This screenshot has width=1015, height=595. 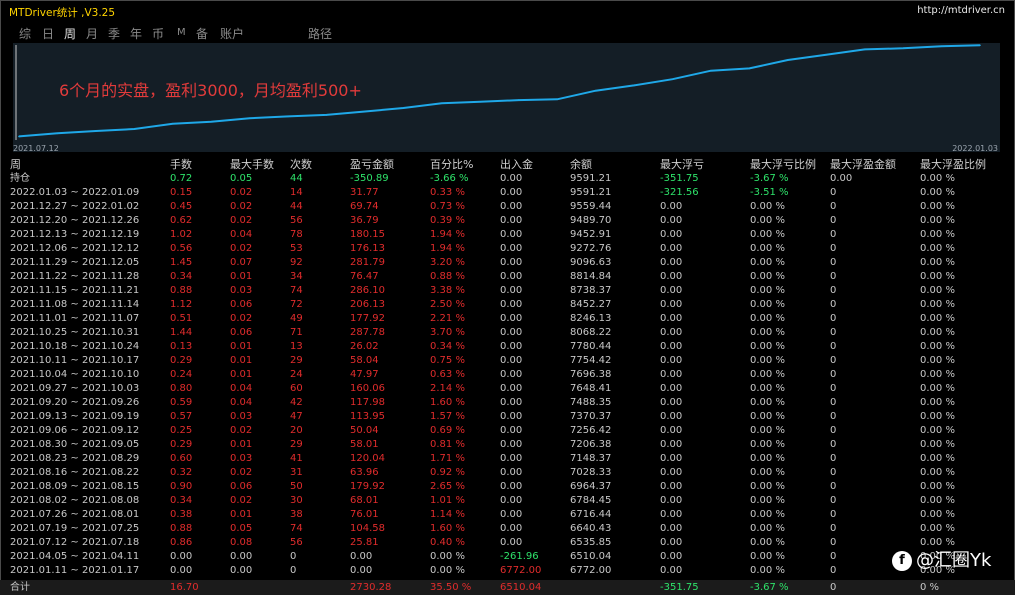 I want to click on tab-path: 路径, so click(x=320, y=33).